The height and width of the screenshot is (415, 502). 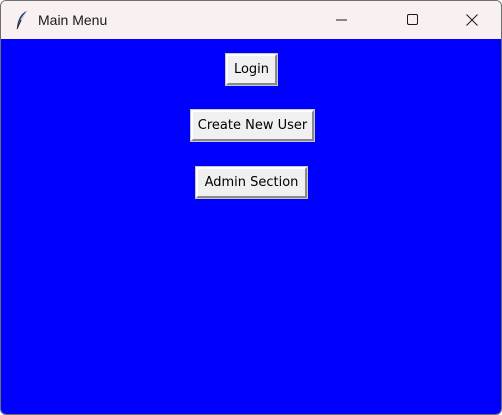 What do you see at coordinates (251, 20) in the screenshot?
I see `title-bar: Main Menu` at bounding box center [251, 20].